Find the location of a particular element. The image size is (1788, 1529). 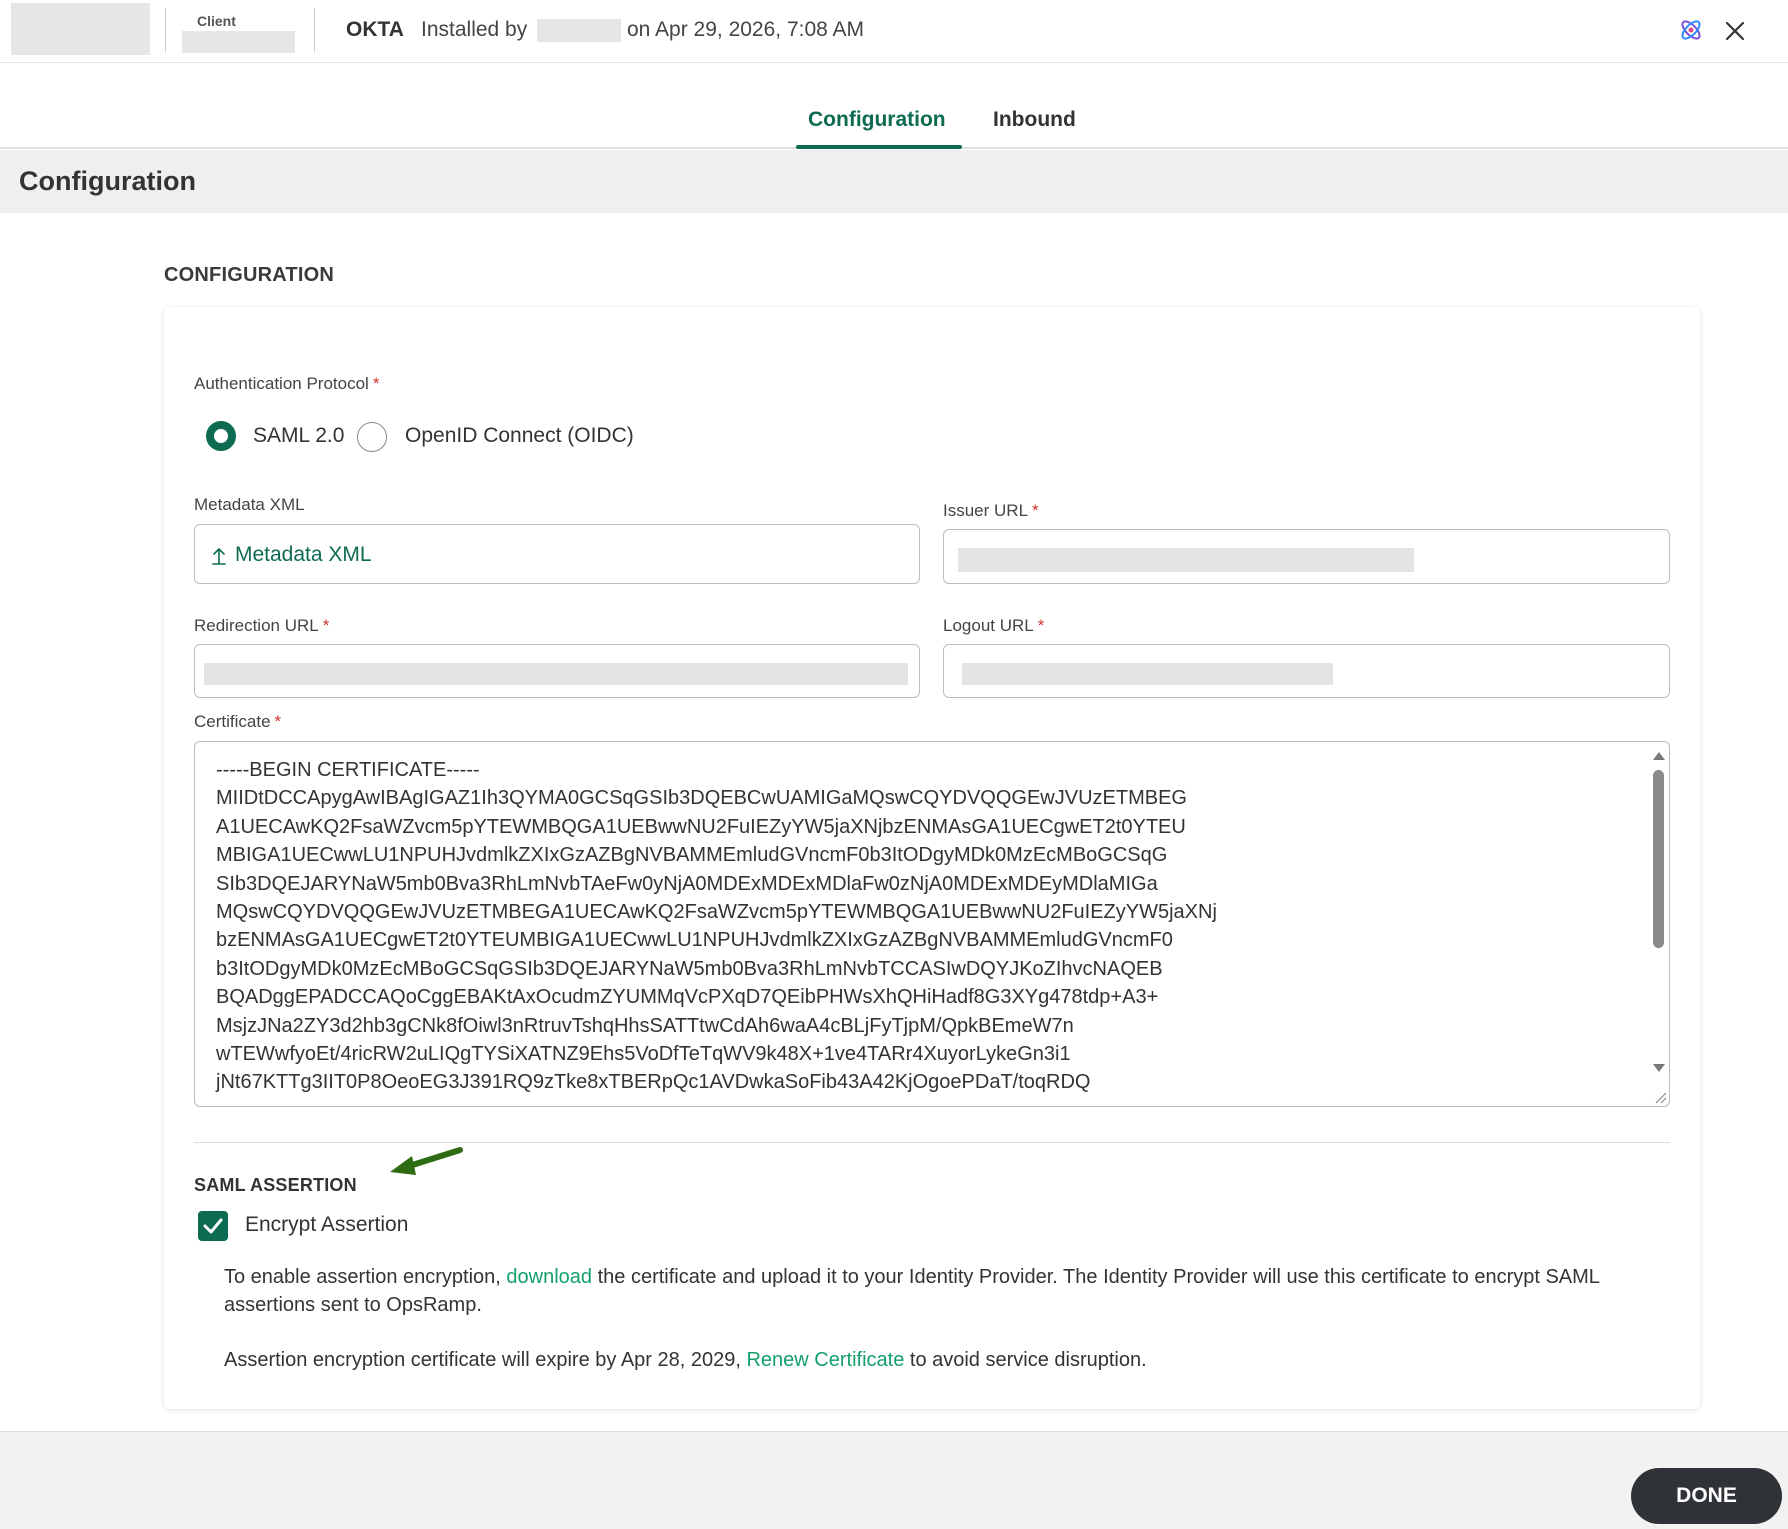

install-date: on Apr 29, 2026, 7:08 AM is located at coordinates (746, 29).